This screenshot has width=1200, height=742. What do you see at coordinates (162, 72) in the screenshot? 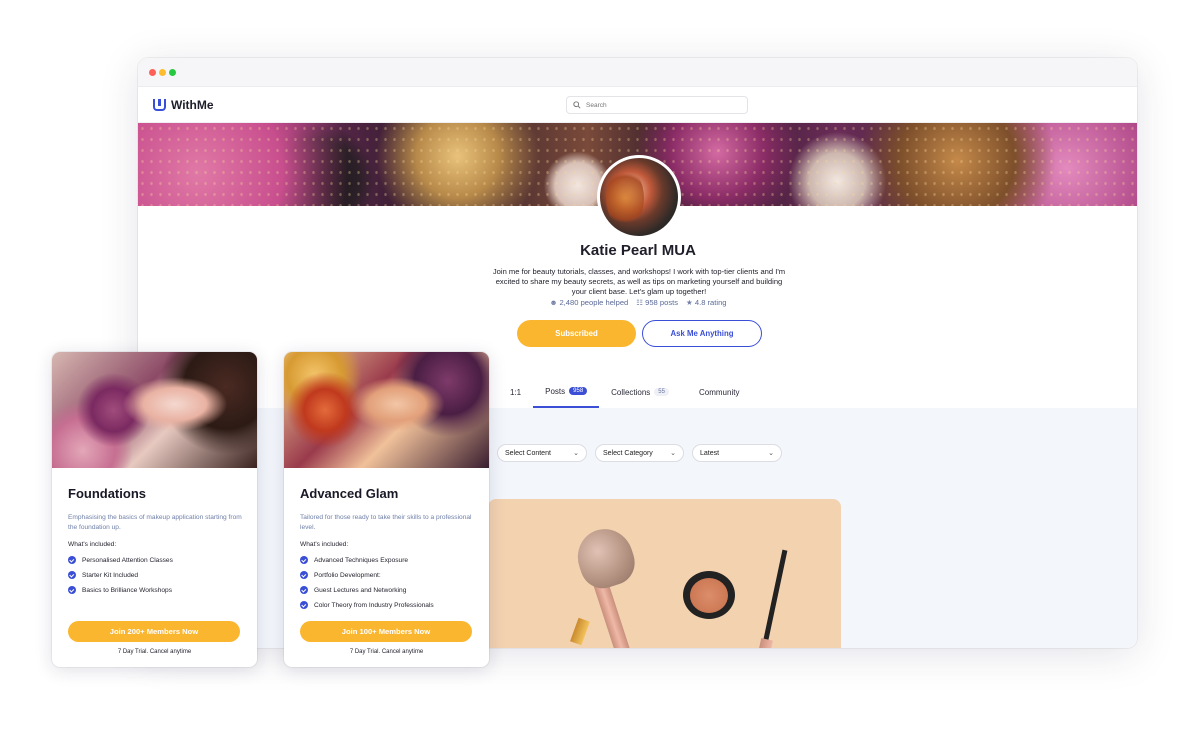
I see `minimize-window-dot` at bounding box center [162, 72].